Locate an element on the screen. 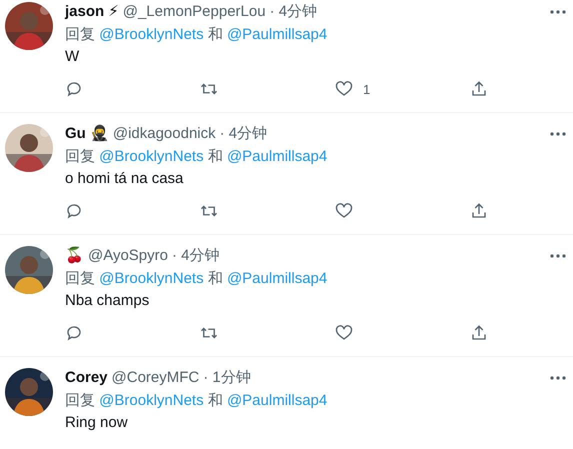 Image resolution: width=573 pixels, height=449 pixels. tweet-text: W is located at coordinates (72, 57).